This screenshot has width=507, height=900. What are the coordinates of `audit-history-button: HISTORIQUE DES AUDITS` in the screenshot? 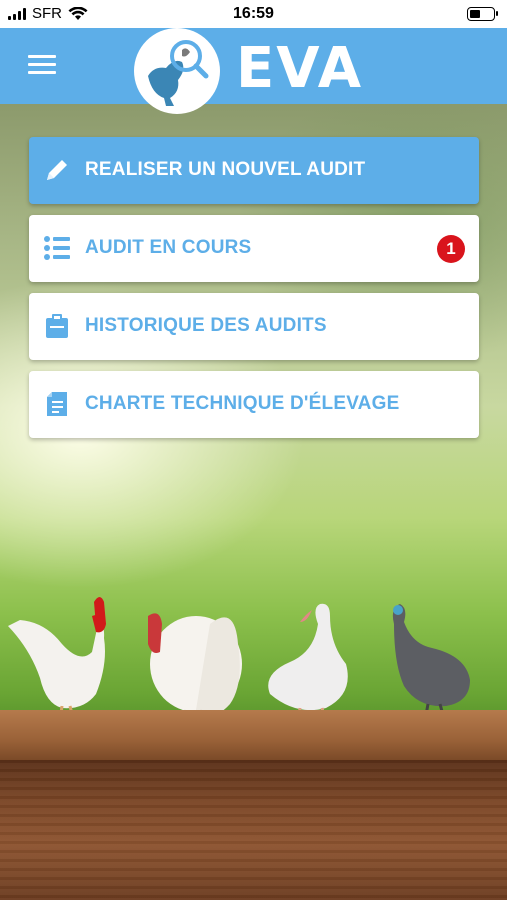 It's located at (254, 326).